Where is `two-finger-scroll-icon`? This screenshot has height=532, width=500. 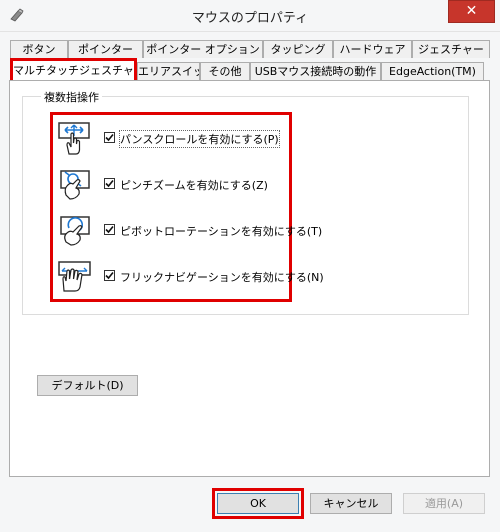
two-finger-scroll-icon is located at coordinates (75, 138).